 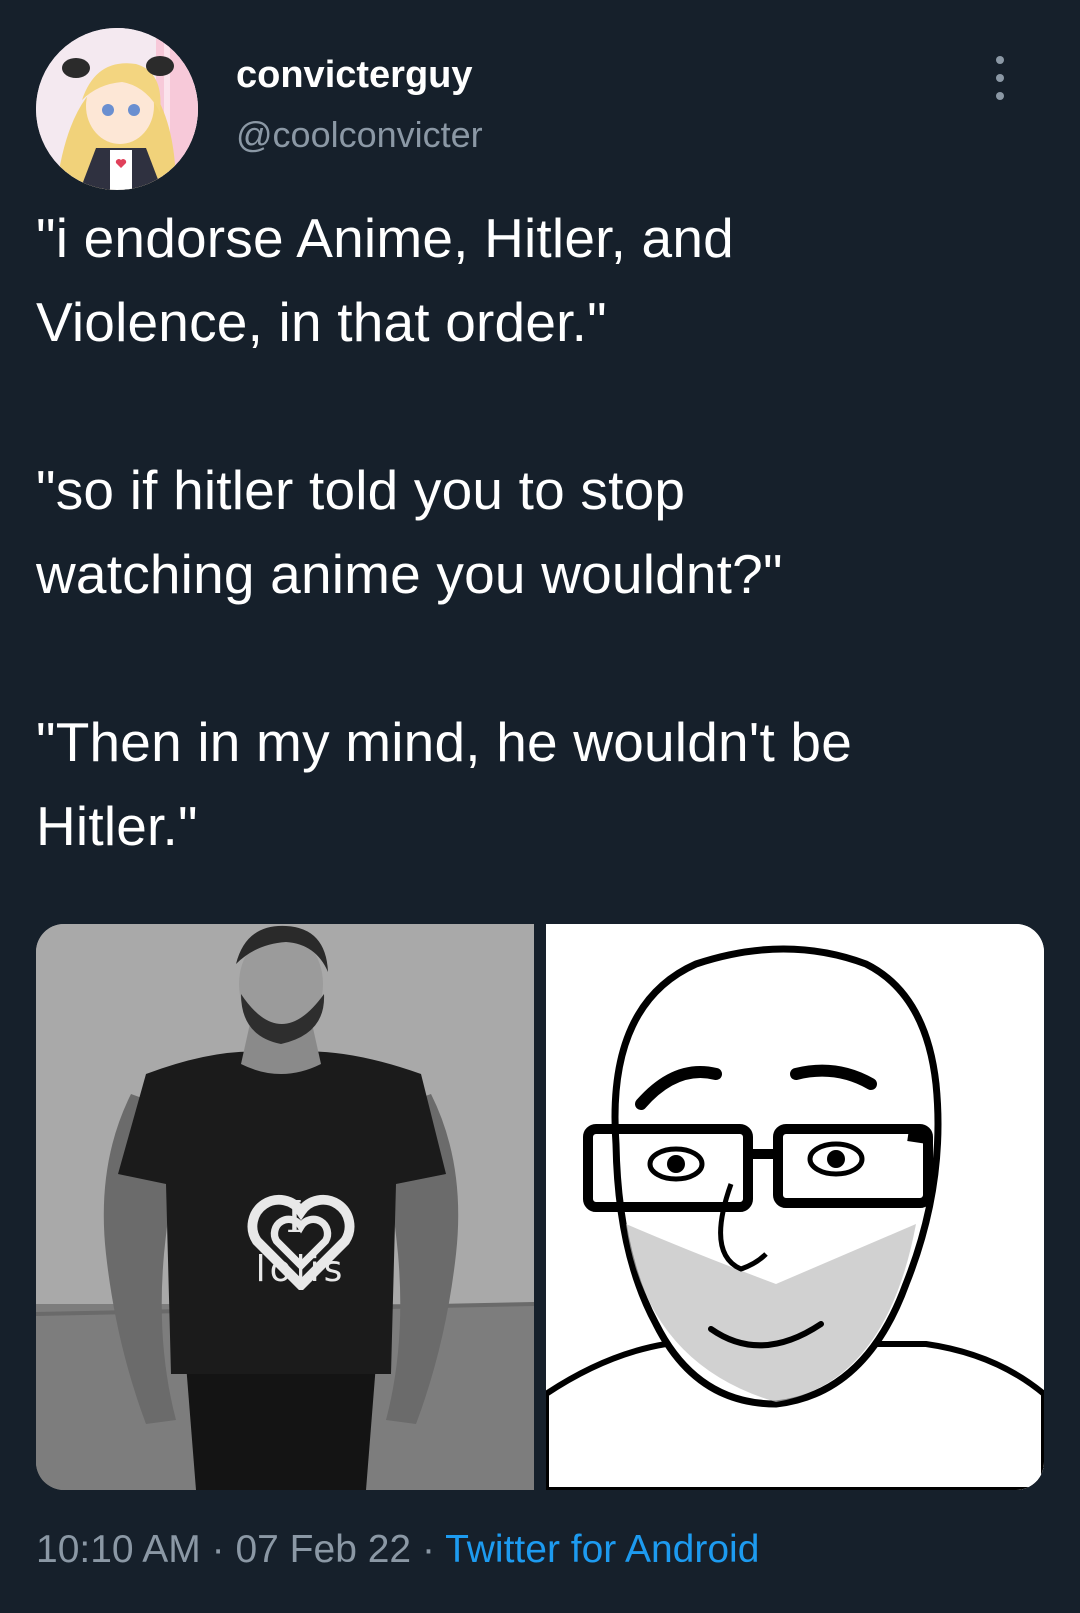 I want to click on tweet-time: 10:10 AM, so click(x=118, y=1549).